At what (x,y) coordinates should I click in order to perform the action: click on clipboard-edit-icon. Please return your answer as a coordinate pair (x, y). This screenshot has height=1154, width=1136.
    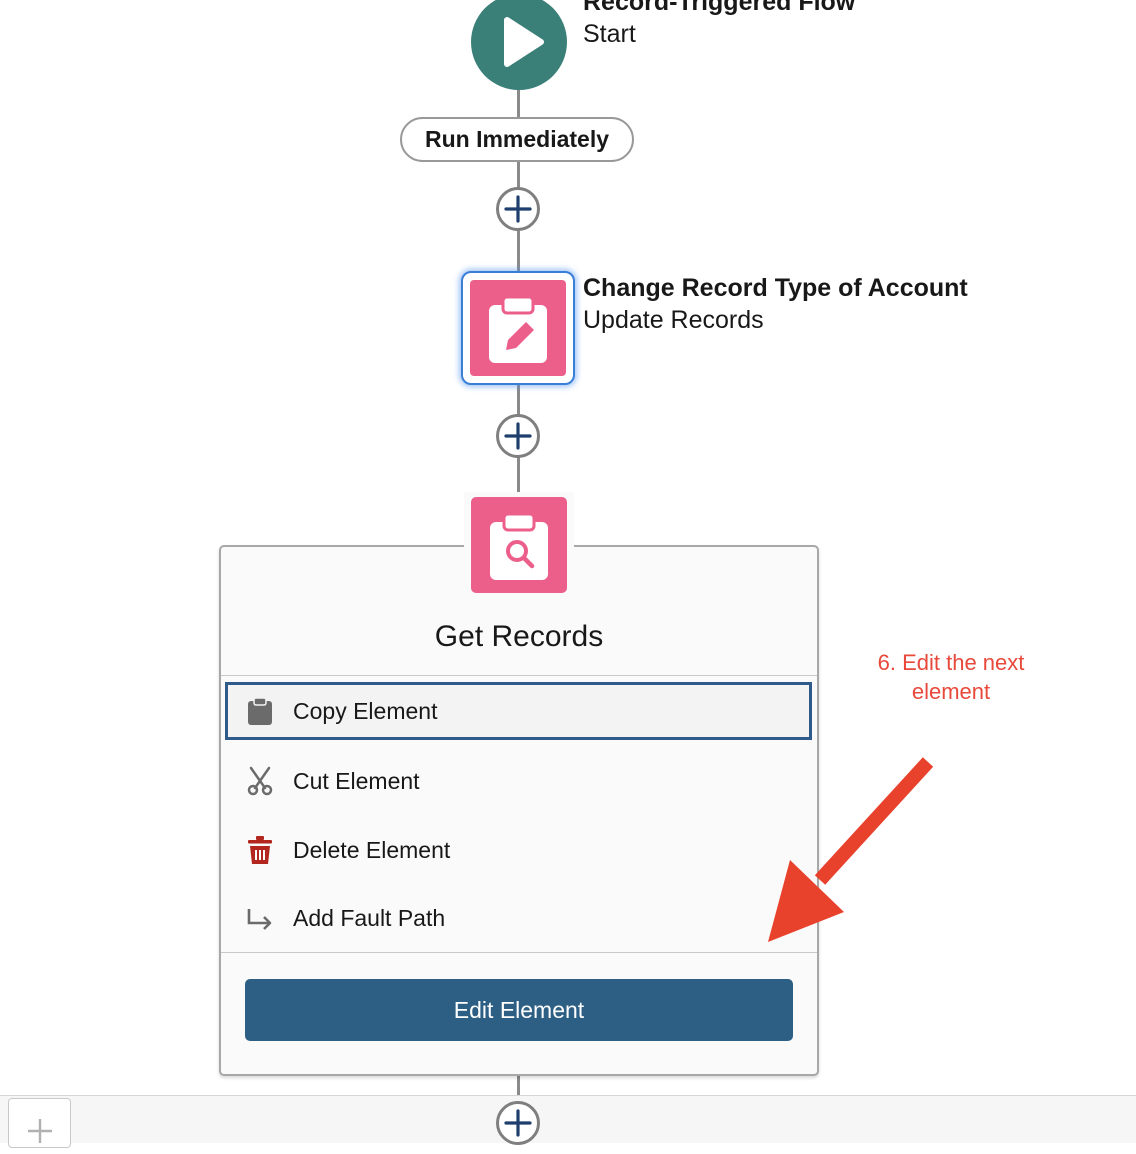
    Looking at the image, I should click on (518, 329).